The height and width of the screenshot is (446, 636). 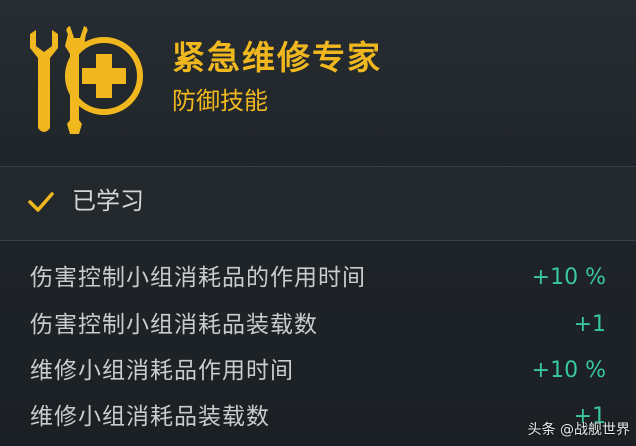 I want to click on stat-value: +1, so click(x=589, y=324).